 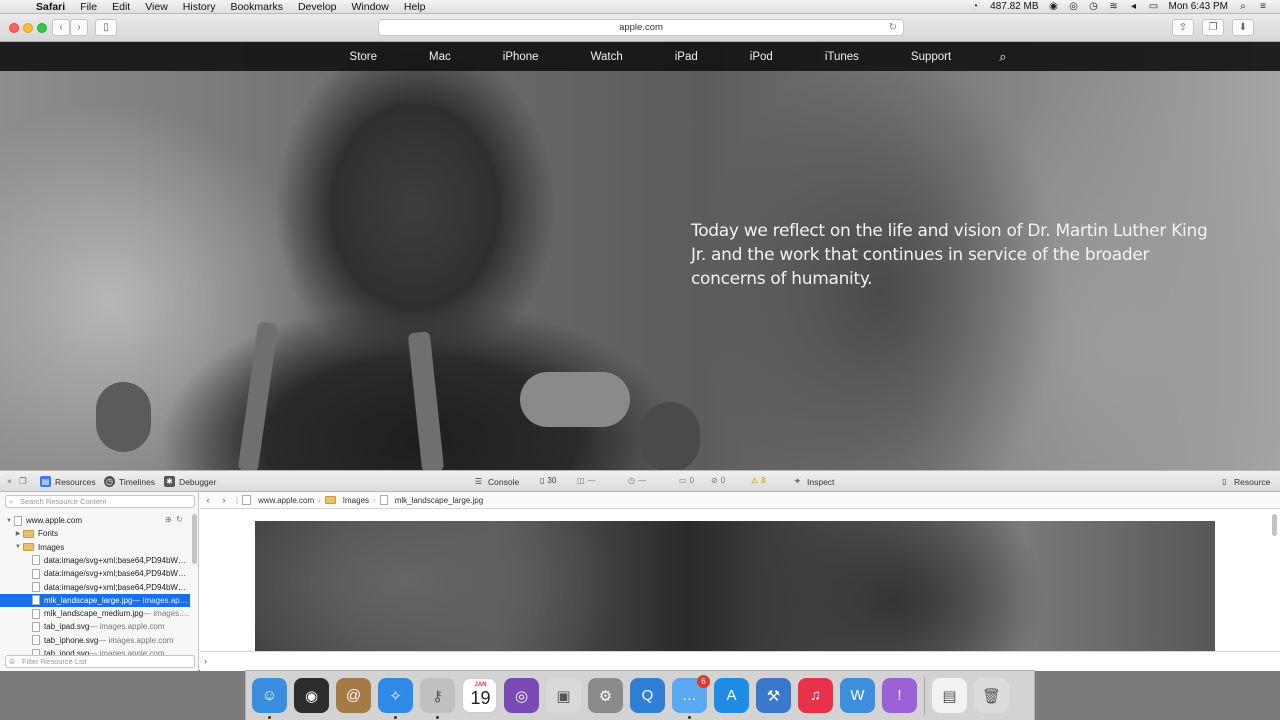 What do you see at coordinates (395, 698) in the screenshot?
I see `safari-icon: ✧` at bounding box center [395, 698].